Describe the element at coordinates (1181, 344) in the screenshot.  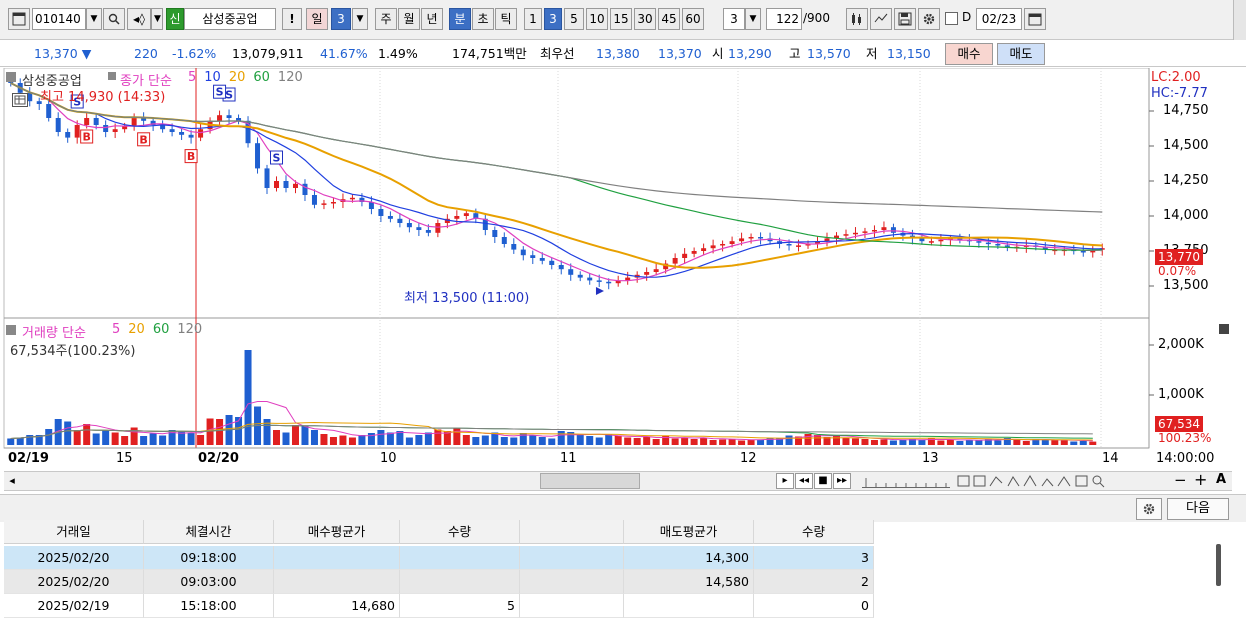
I see `volume-tick: 2,000K` at that location.